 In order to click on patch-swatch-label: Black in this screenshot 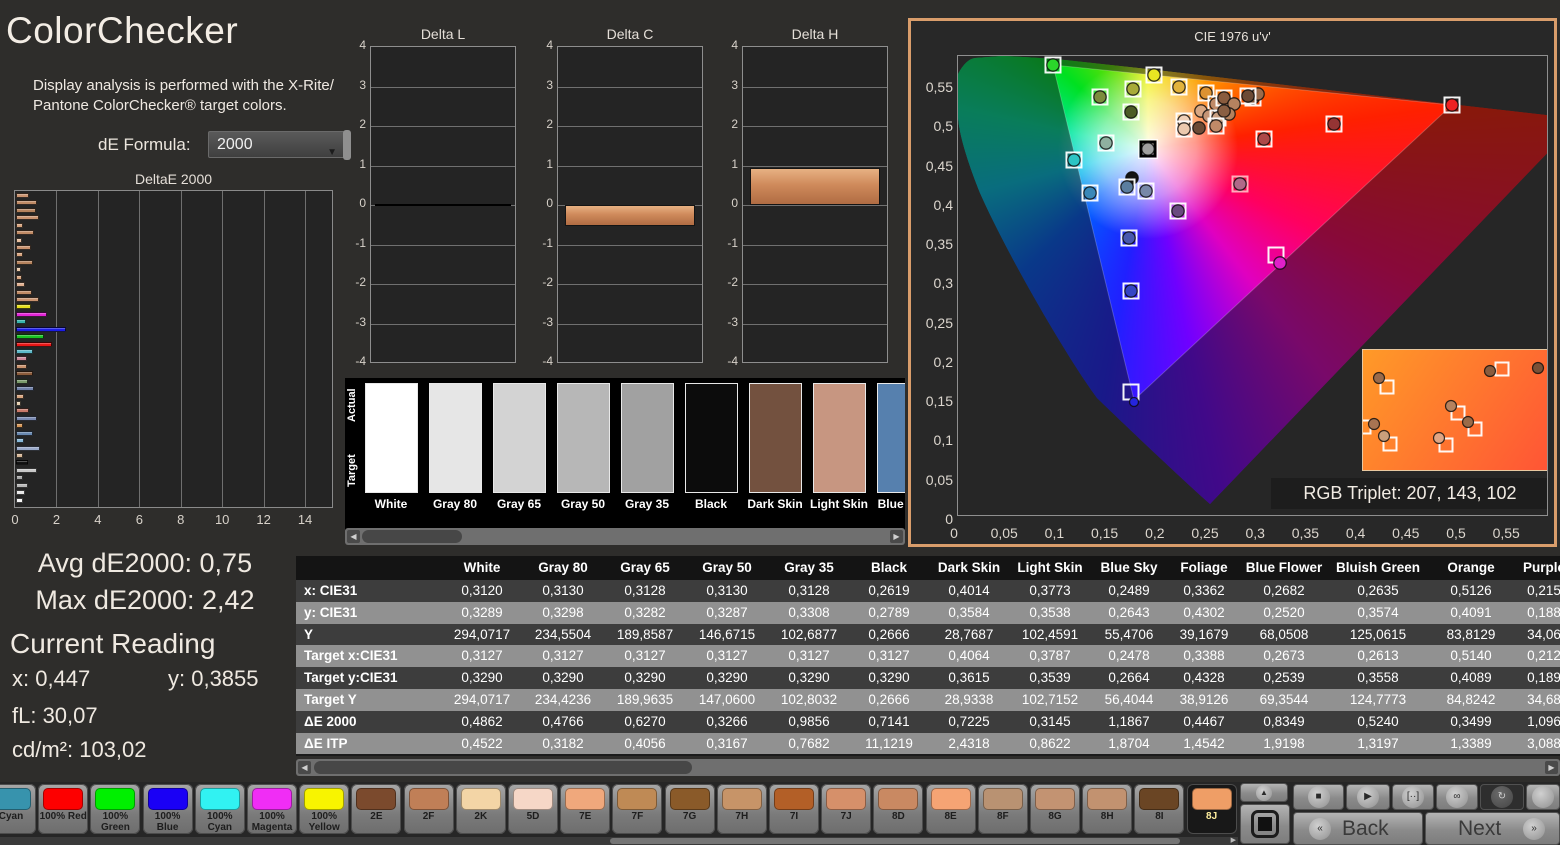, I will do `click(711, 504)`.